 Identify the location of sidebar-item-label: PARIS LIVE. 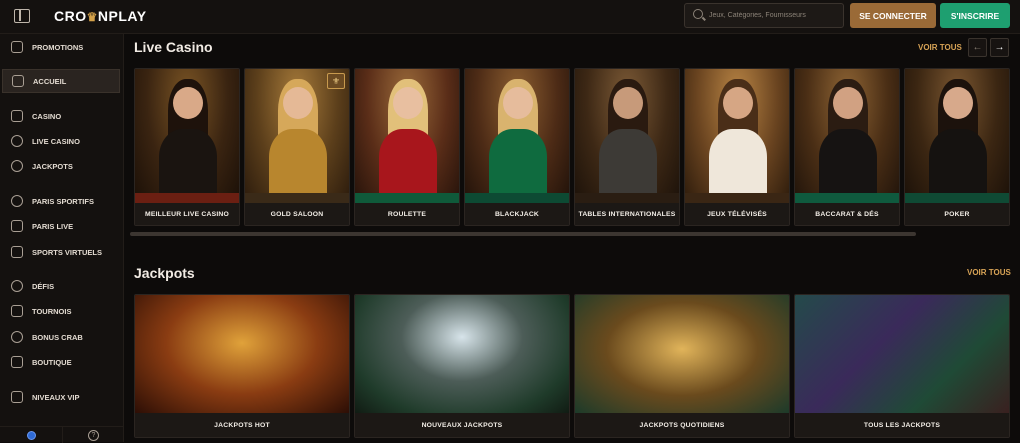
(53, 226).